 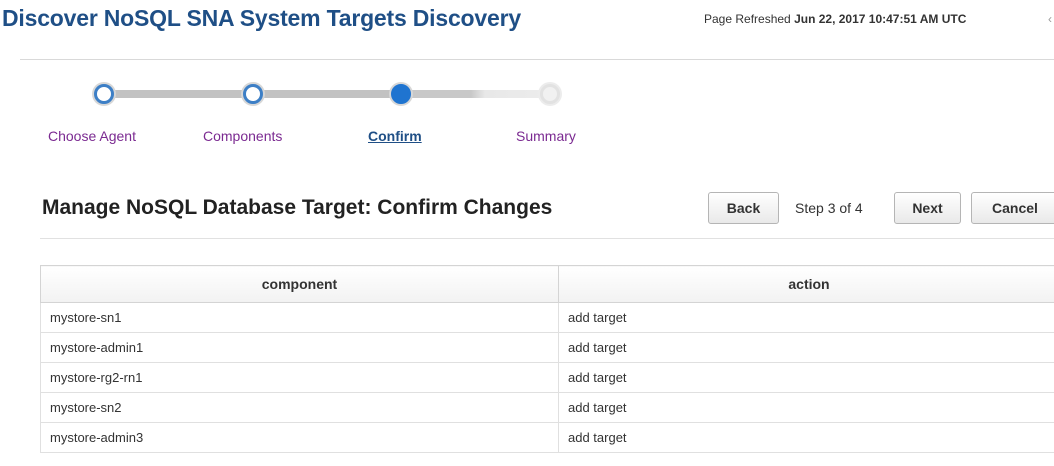 I want to click on column-header-action: action, so click(x=806, y=284).